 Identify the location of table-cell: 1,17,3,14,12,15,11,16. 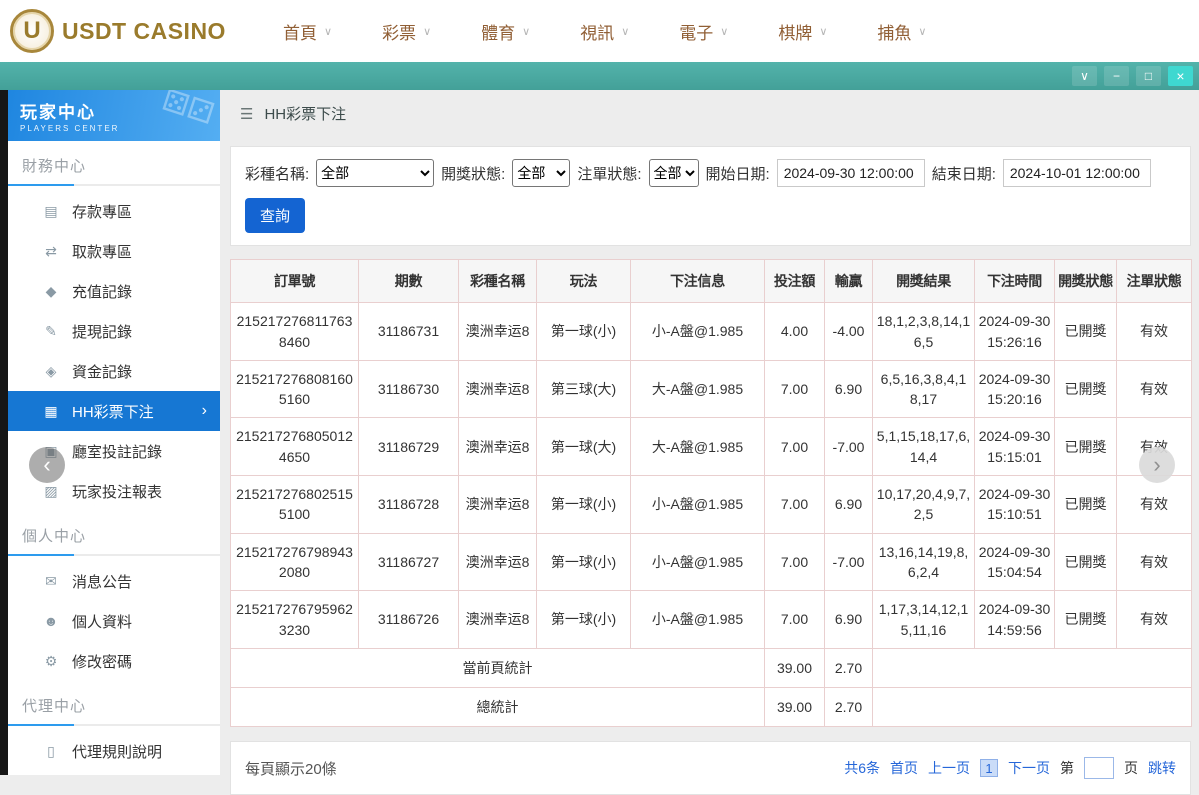
(923, 619).